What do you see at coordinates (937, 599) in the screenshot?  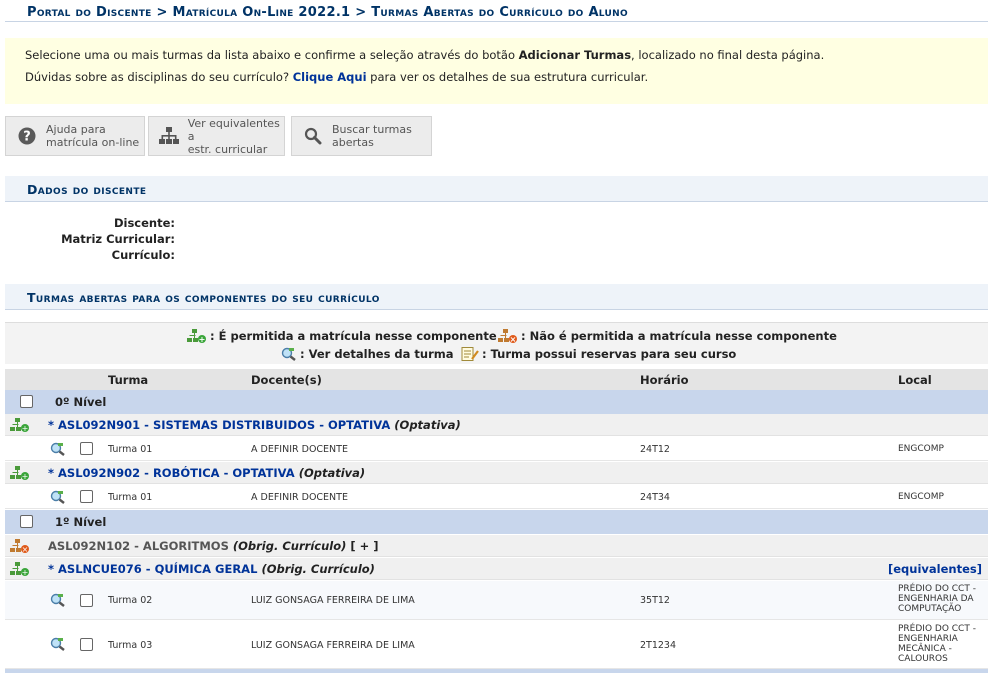 I see `class-location: PRÉDIO DO CCT - ENGENHARIA DA COMPUTAÇÃO` at bounding box center [937, 599].